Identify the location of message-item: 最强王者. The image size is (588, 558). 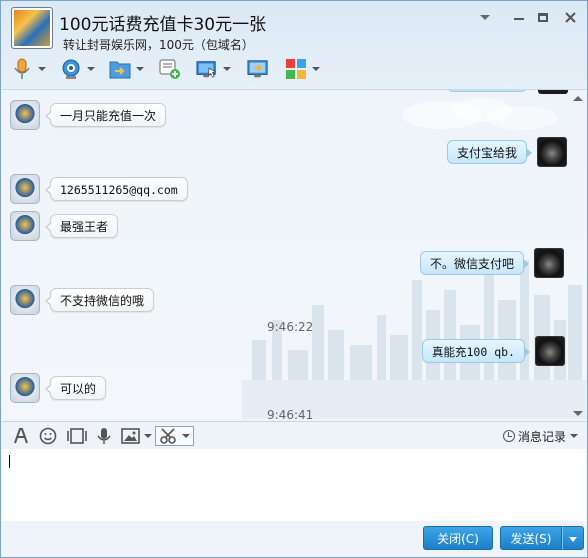
(64, 226).